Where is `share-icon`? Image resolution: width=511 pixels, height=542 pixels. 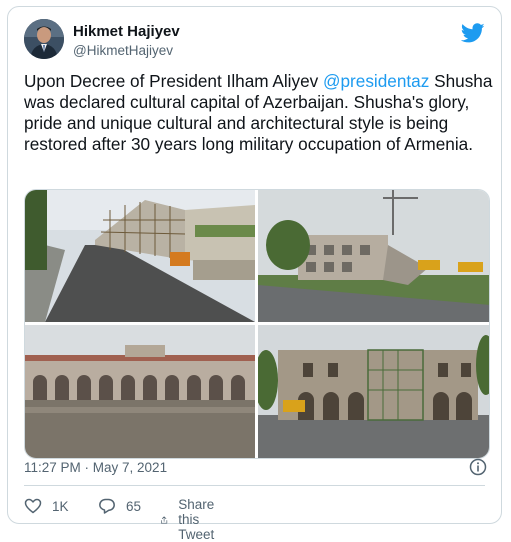 share-icon is located at coordinates (164, 519).